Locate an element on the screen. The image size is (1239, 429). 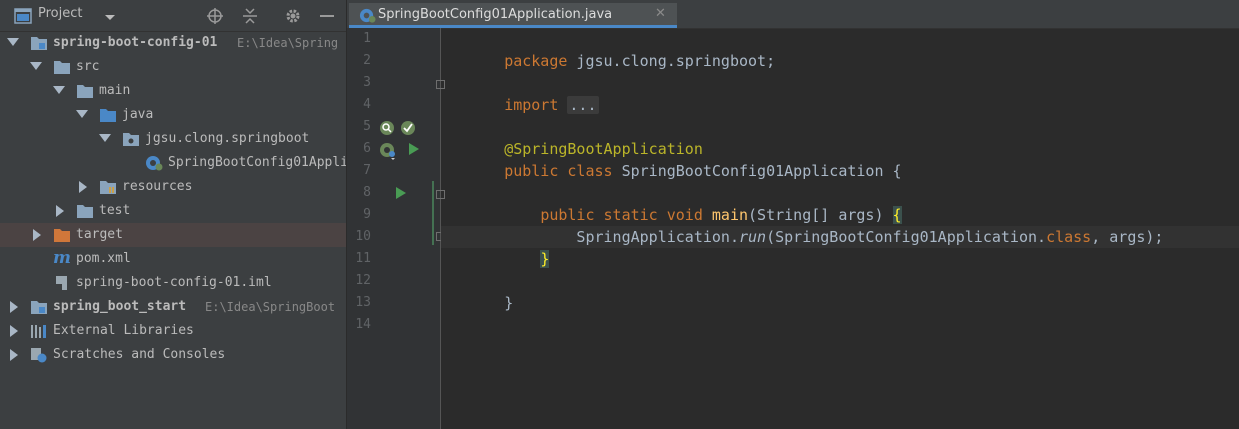
line-number: 3 is located at coordinates (367, 82).